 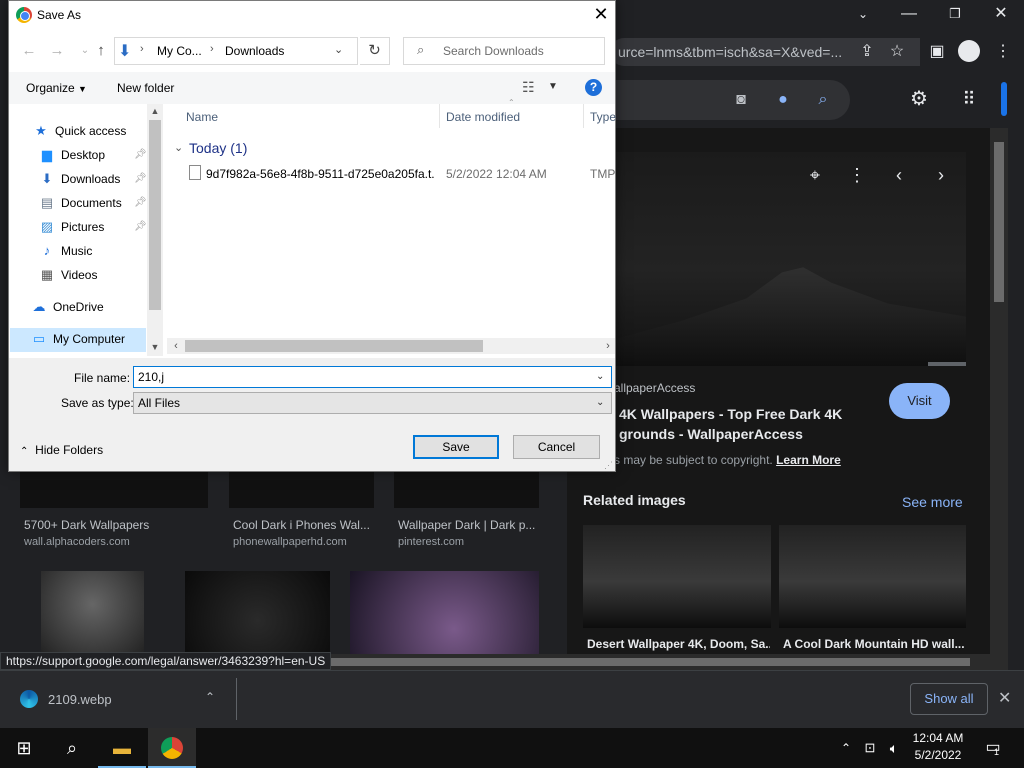 I want to click on camera-search-icon: ◙, so click(x=741, y=100).